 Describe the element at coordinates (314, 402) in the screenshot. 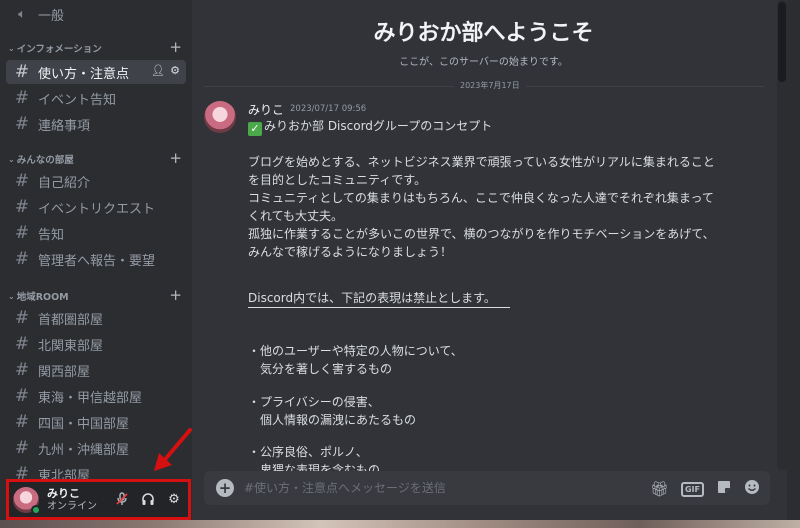

I see `message-line: ・プライバシーの侵害、` at that location.